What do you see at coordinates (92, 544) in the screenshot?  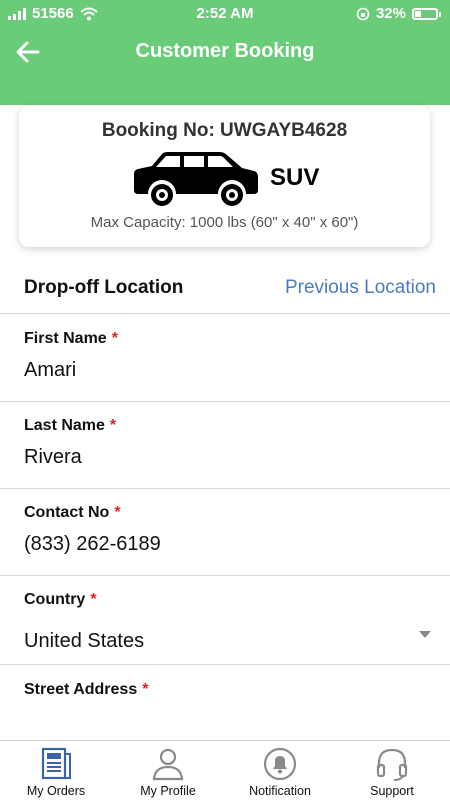 I see `contact-no-input: (833) 262-6189` at bounding box center [92, 544].